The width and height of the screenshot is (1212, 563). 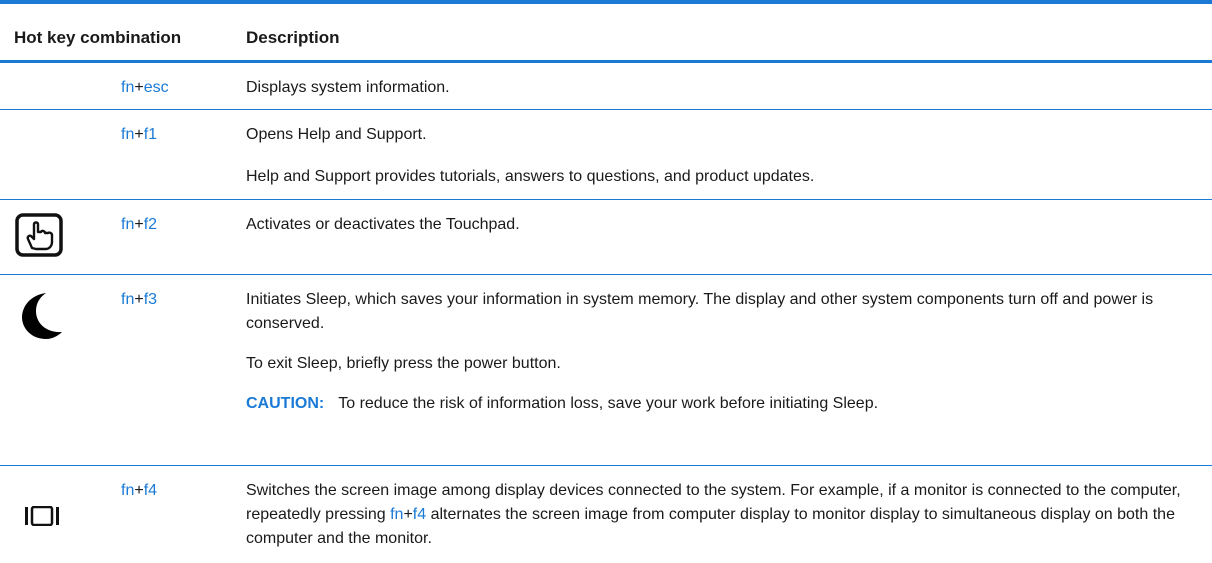 I want to click on description: Displays system information., so click(x=721, y=88).